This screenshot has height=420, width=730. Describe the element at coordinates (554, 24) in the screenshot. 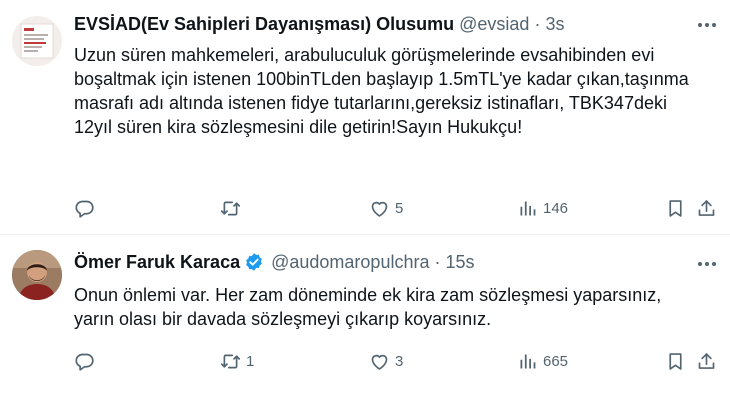

I see `timestamp: 3s` at that location.